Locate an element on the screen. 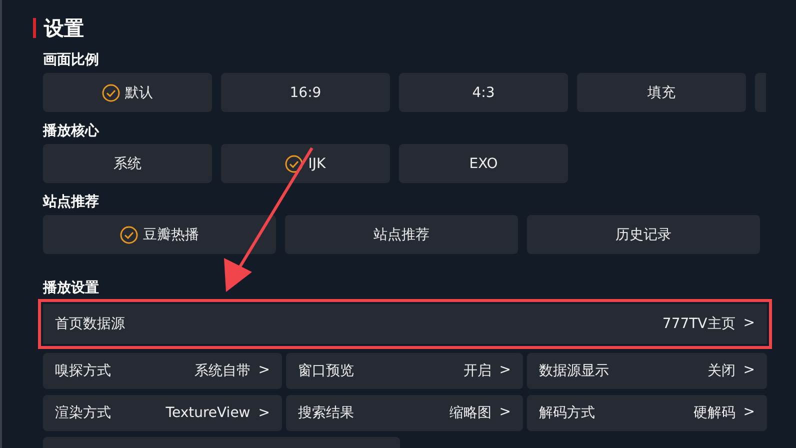  option-label: 系统 is located at coordinates (128, 163).